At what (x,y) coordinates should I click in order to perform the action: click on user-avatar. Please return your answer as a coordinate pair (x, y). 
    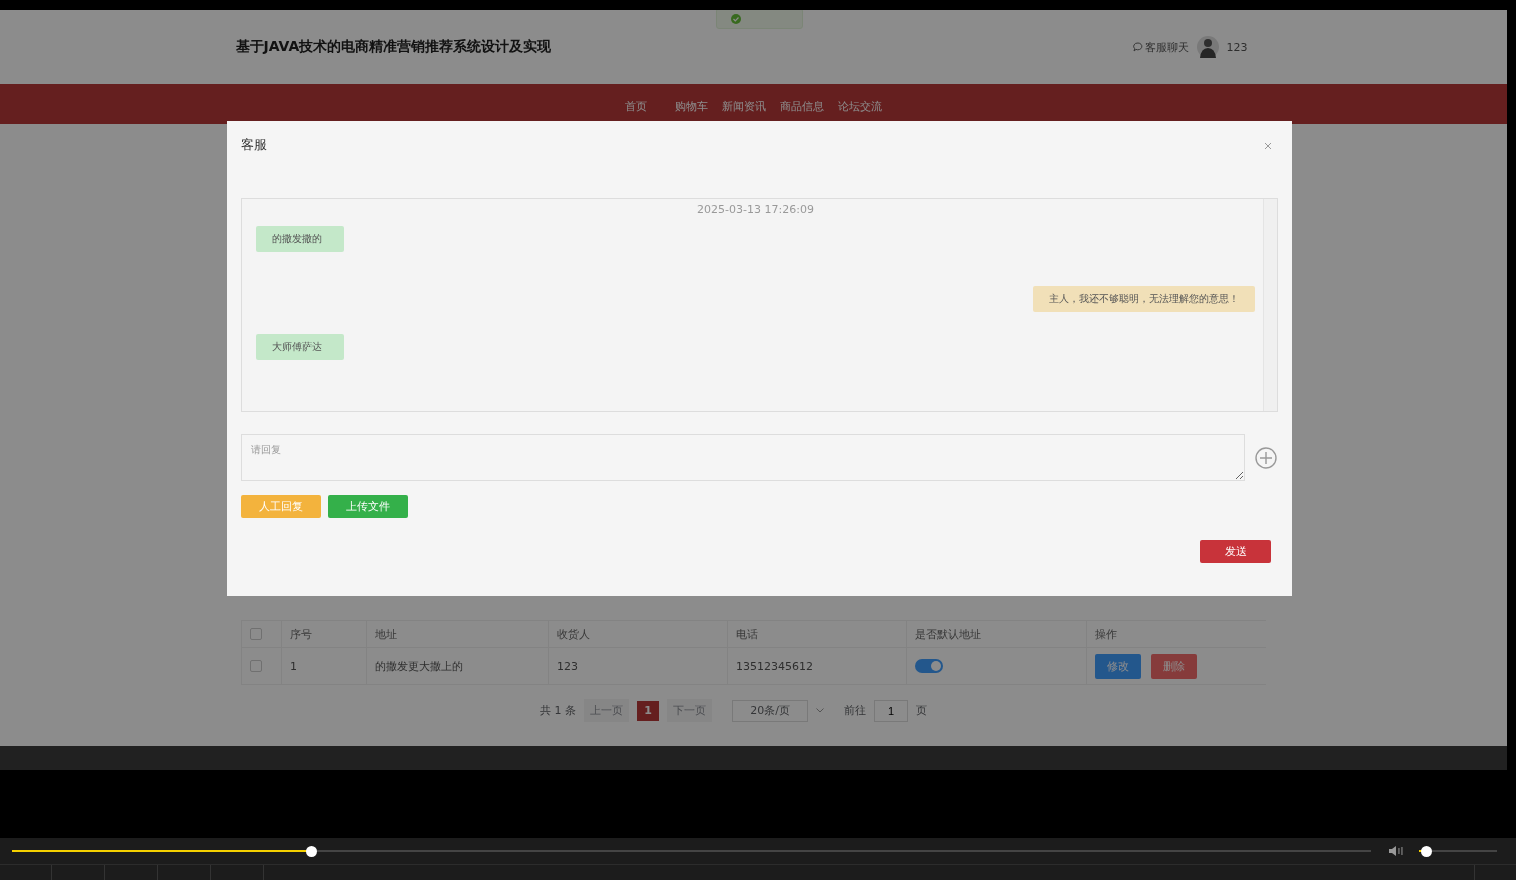
    Looking at the image, I should click on (1207, 47).